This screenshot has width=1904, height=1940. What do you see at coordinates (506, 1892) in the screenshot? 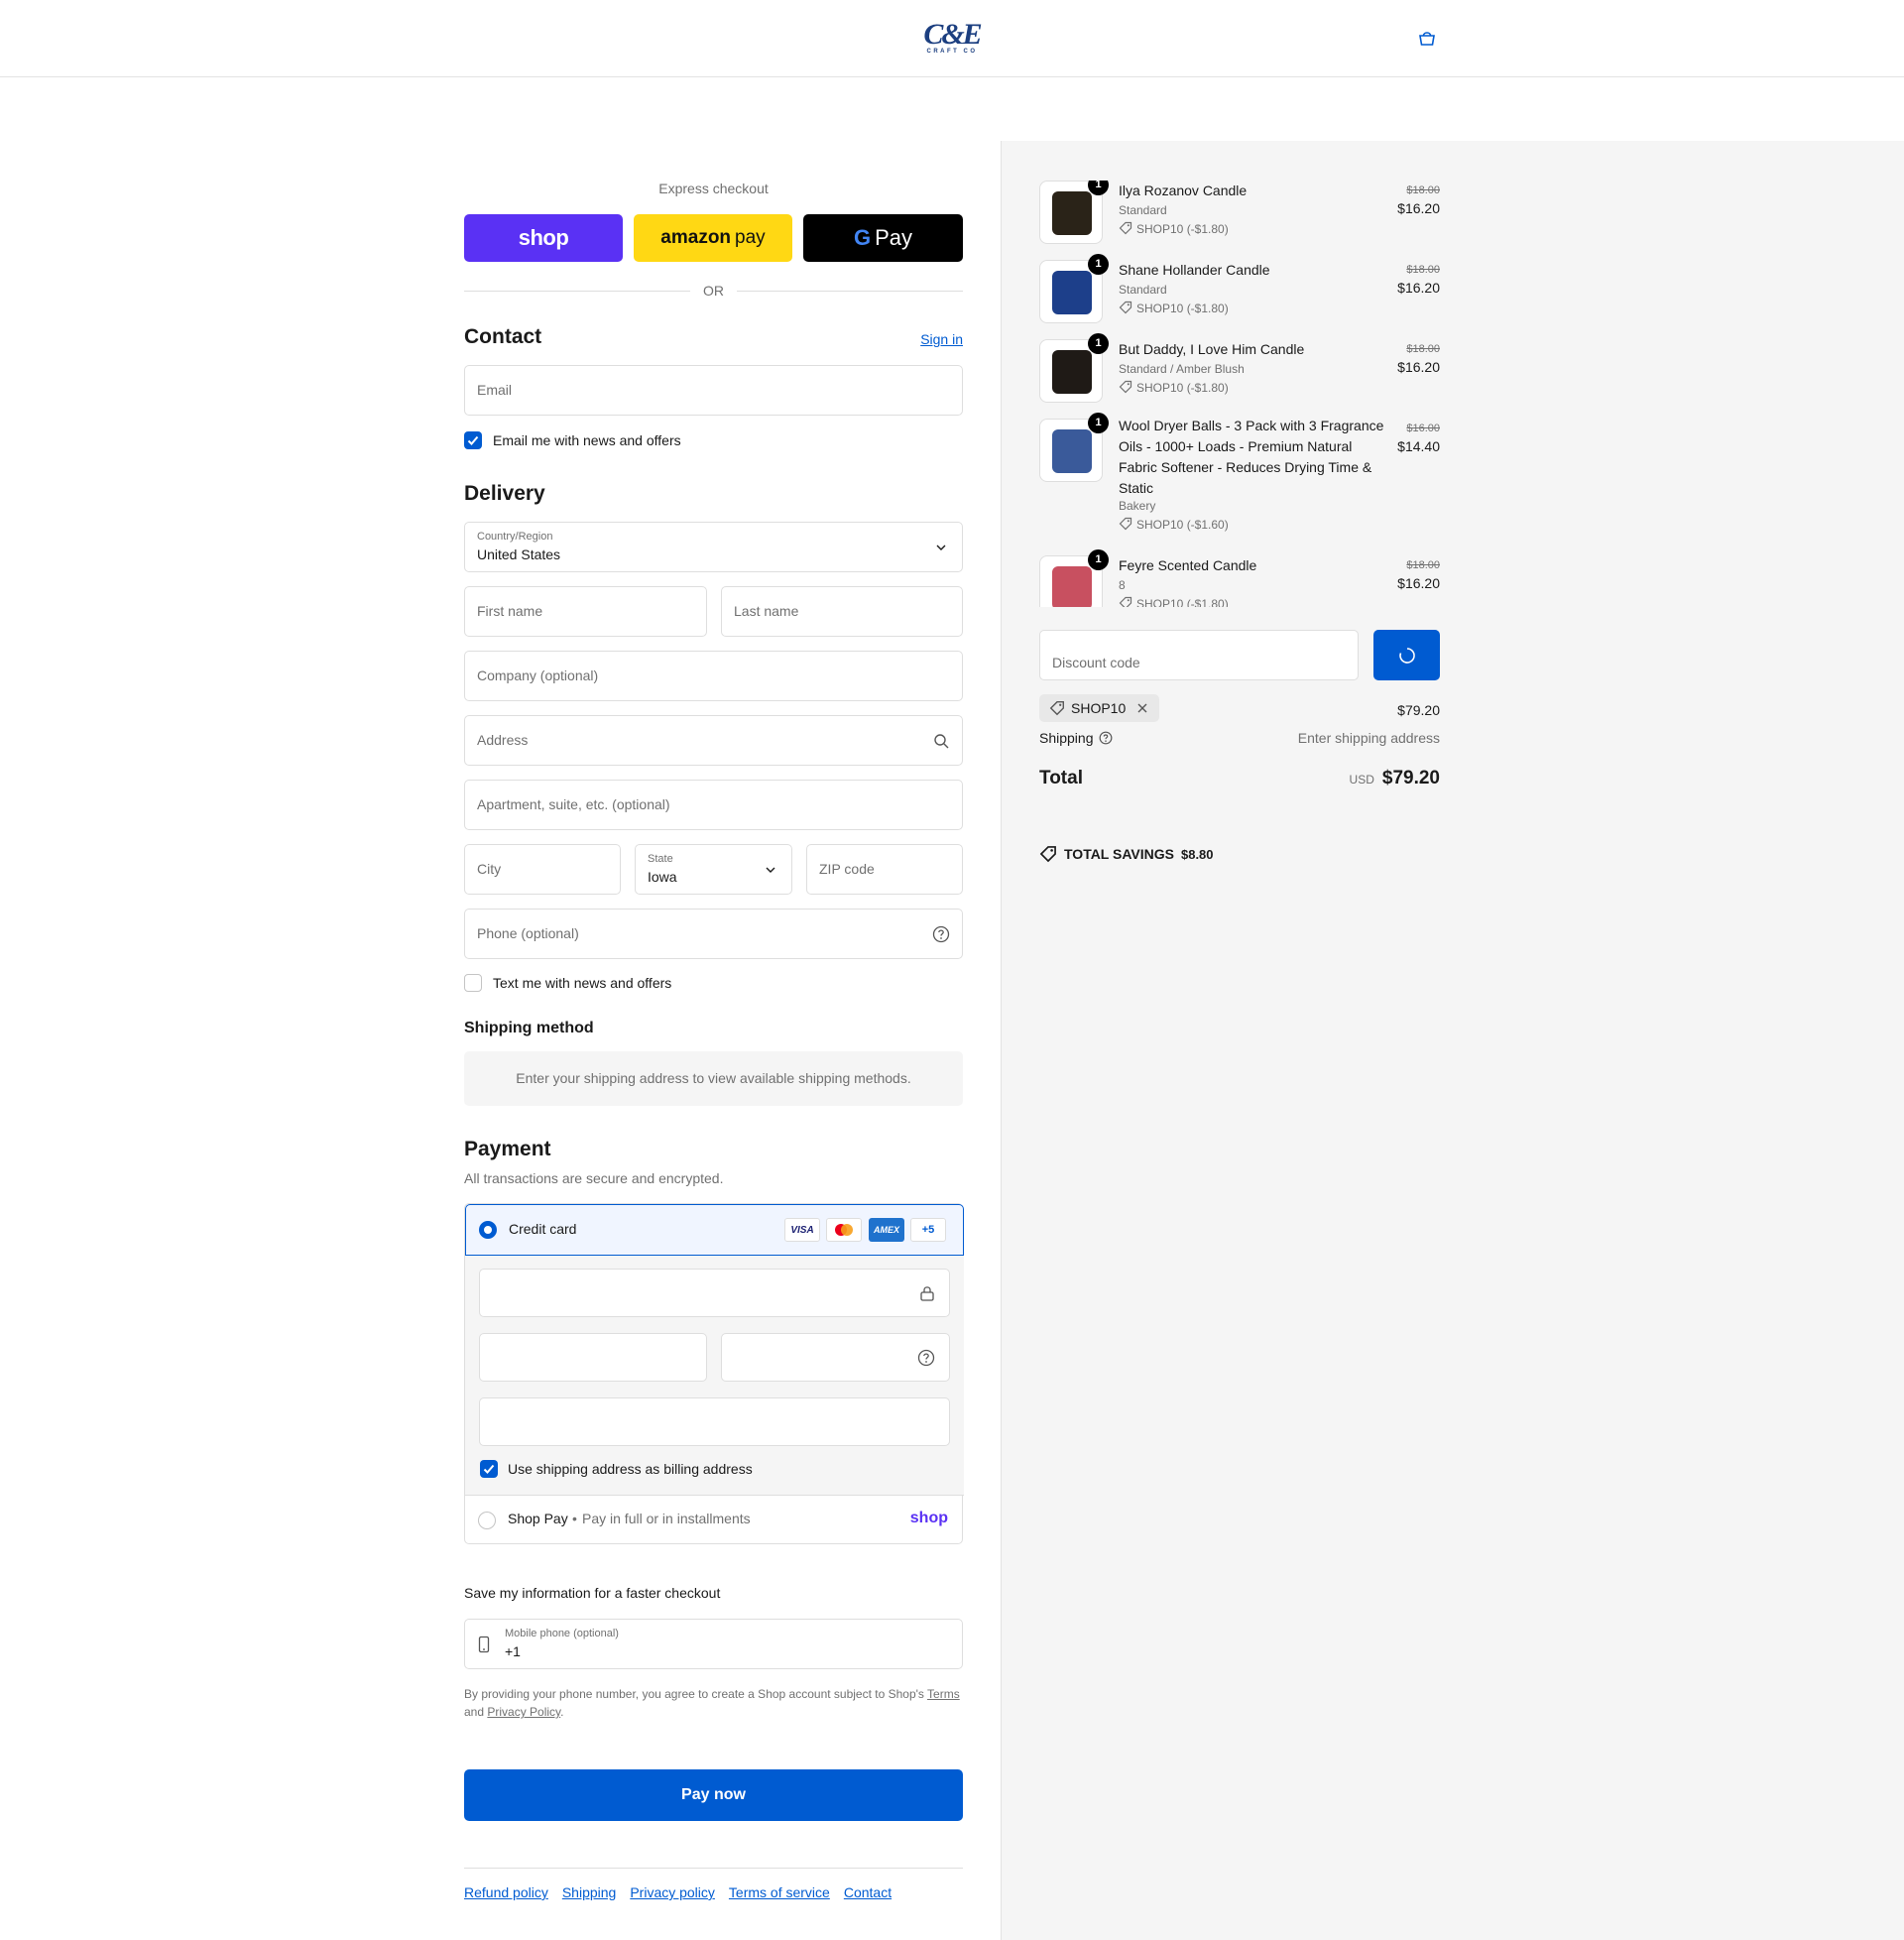
I see `refund-policy-link: Refund policy` at bounding box center [506, 1892].